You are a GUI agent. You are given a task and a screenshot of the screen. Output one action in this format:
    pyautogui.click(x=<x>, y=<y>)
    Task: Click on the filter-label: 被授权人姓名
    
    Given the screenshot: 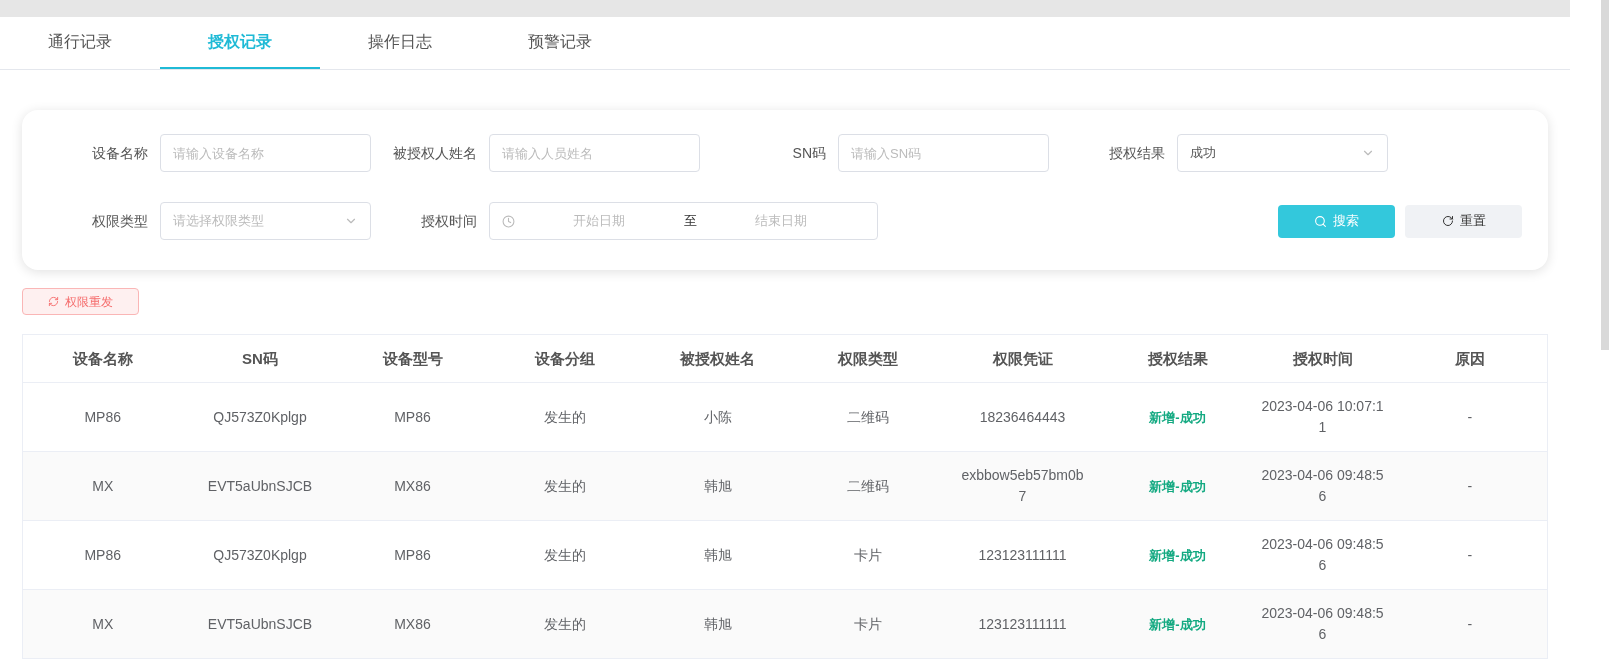 What is the action you would take?
    pyautogui.click(x=435, y=153)
    